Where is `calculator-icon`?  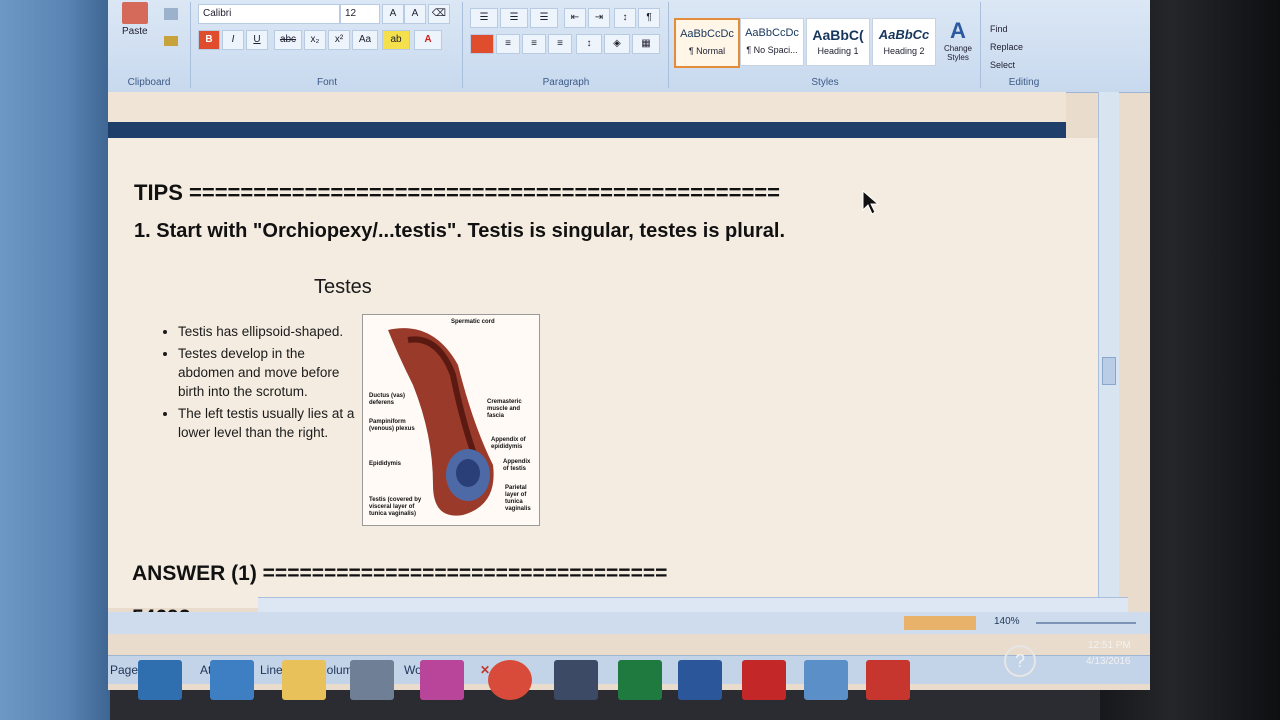
calculator-icon is located at coordinates (372, 680).